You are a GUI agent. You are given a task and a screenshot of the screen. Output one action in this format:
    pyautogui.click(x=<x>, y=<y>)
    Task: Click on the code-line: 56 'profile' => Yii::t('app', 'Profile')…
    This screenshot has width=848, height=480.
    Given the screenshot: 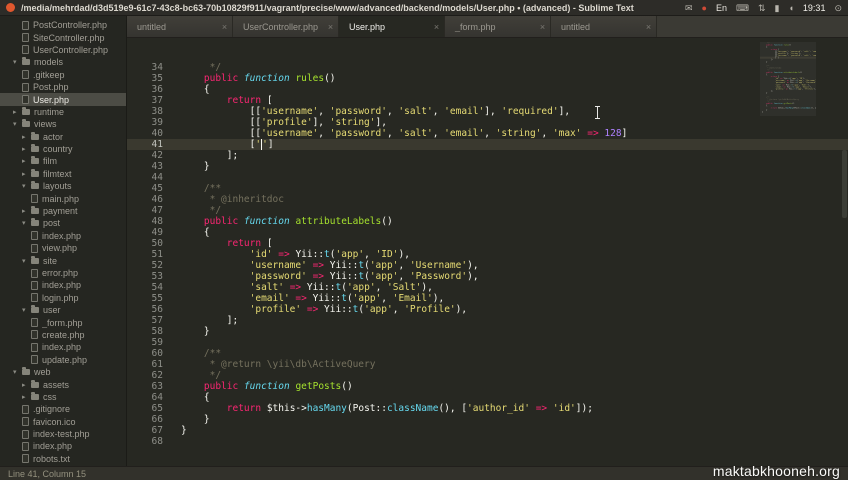 What is the action you would take?
    pyautogui.click(x=487, y=309)
    